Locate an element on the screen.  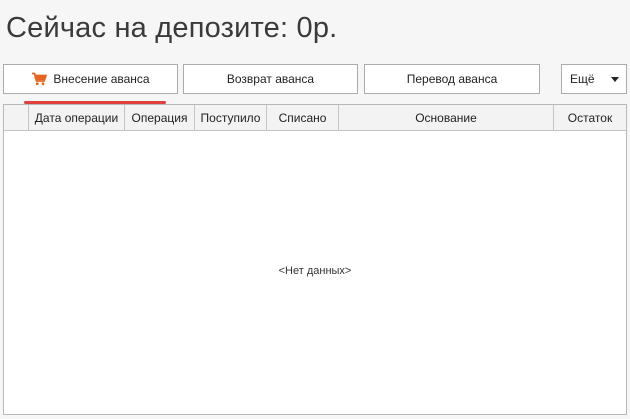
page-title: Сейчас на депозите: 0р. is located at coordinates (172, 28).